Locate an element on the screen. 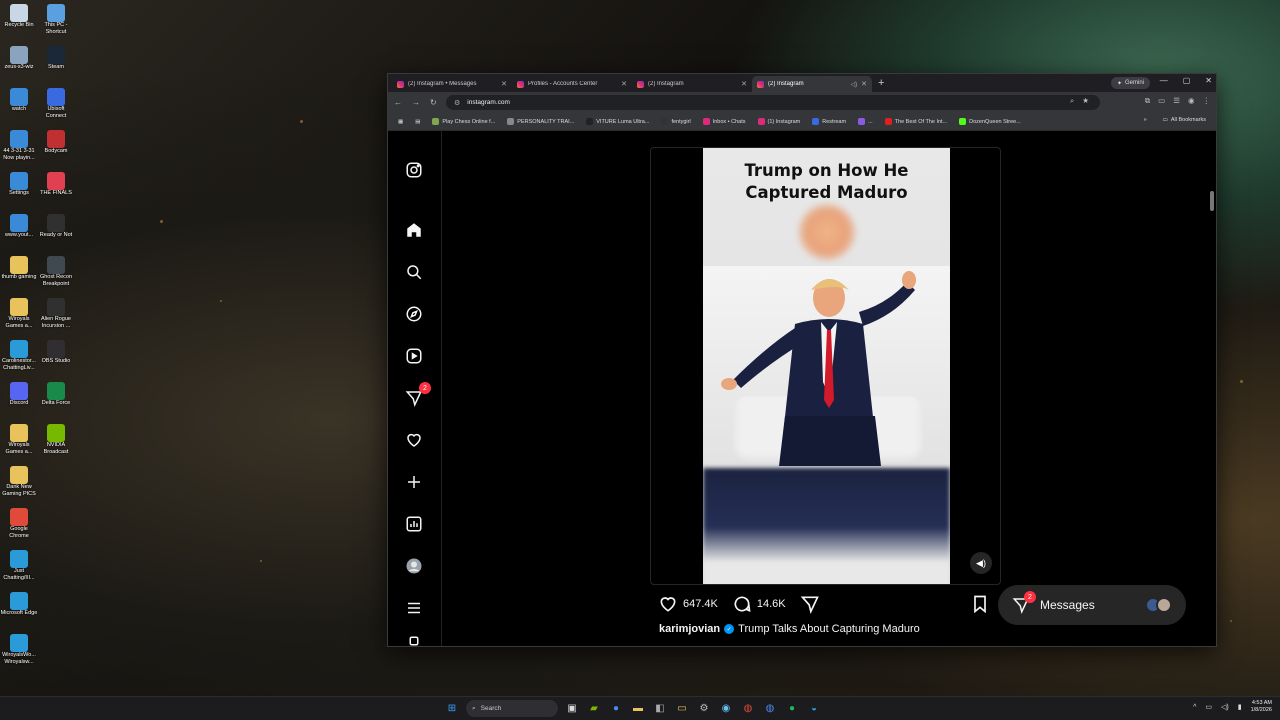  post-username: karimjovian is located at coordinates (689, 629).